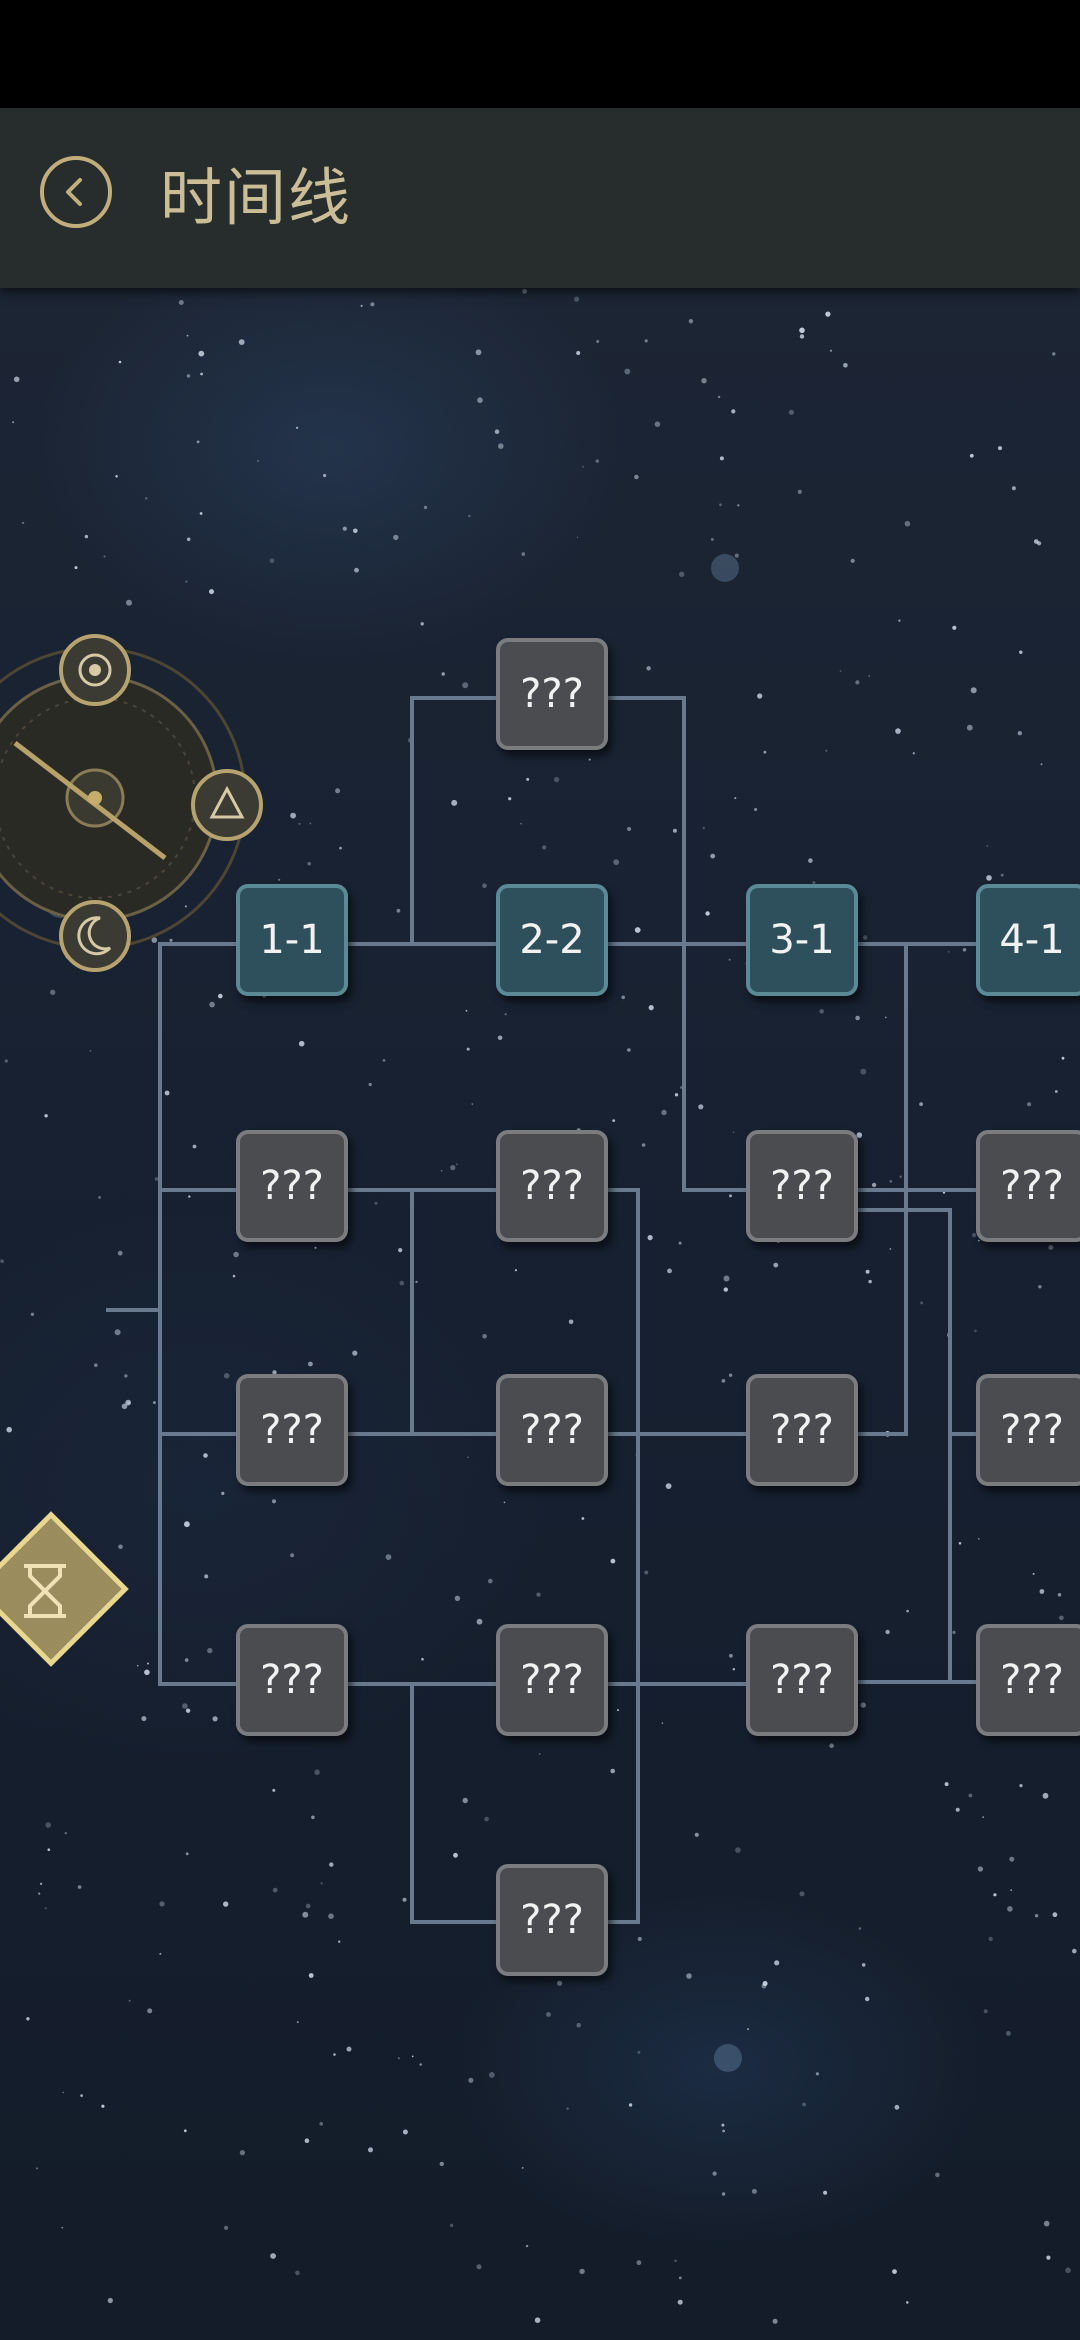  Describe the element at coordinates (135, 798) in the screenshot. I see `compass-widget` at that location.